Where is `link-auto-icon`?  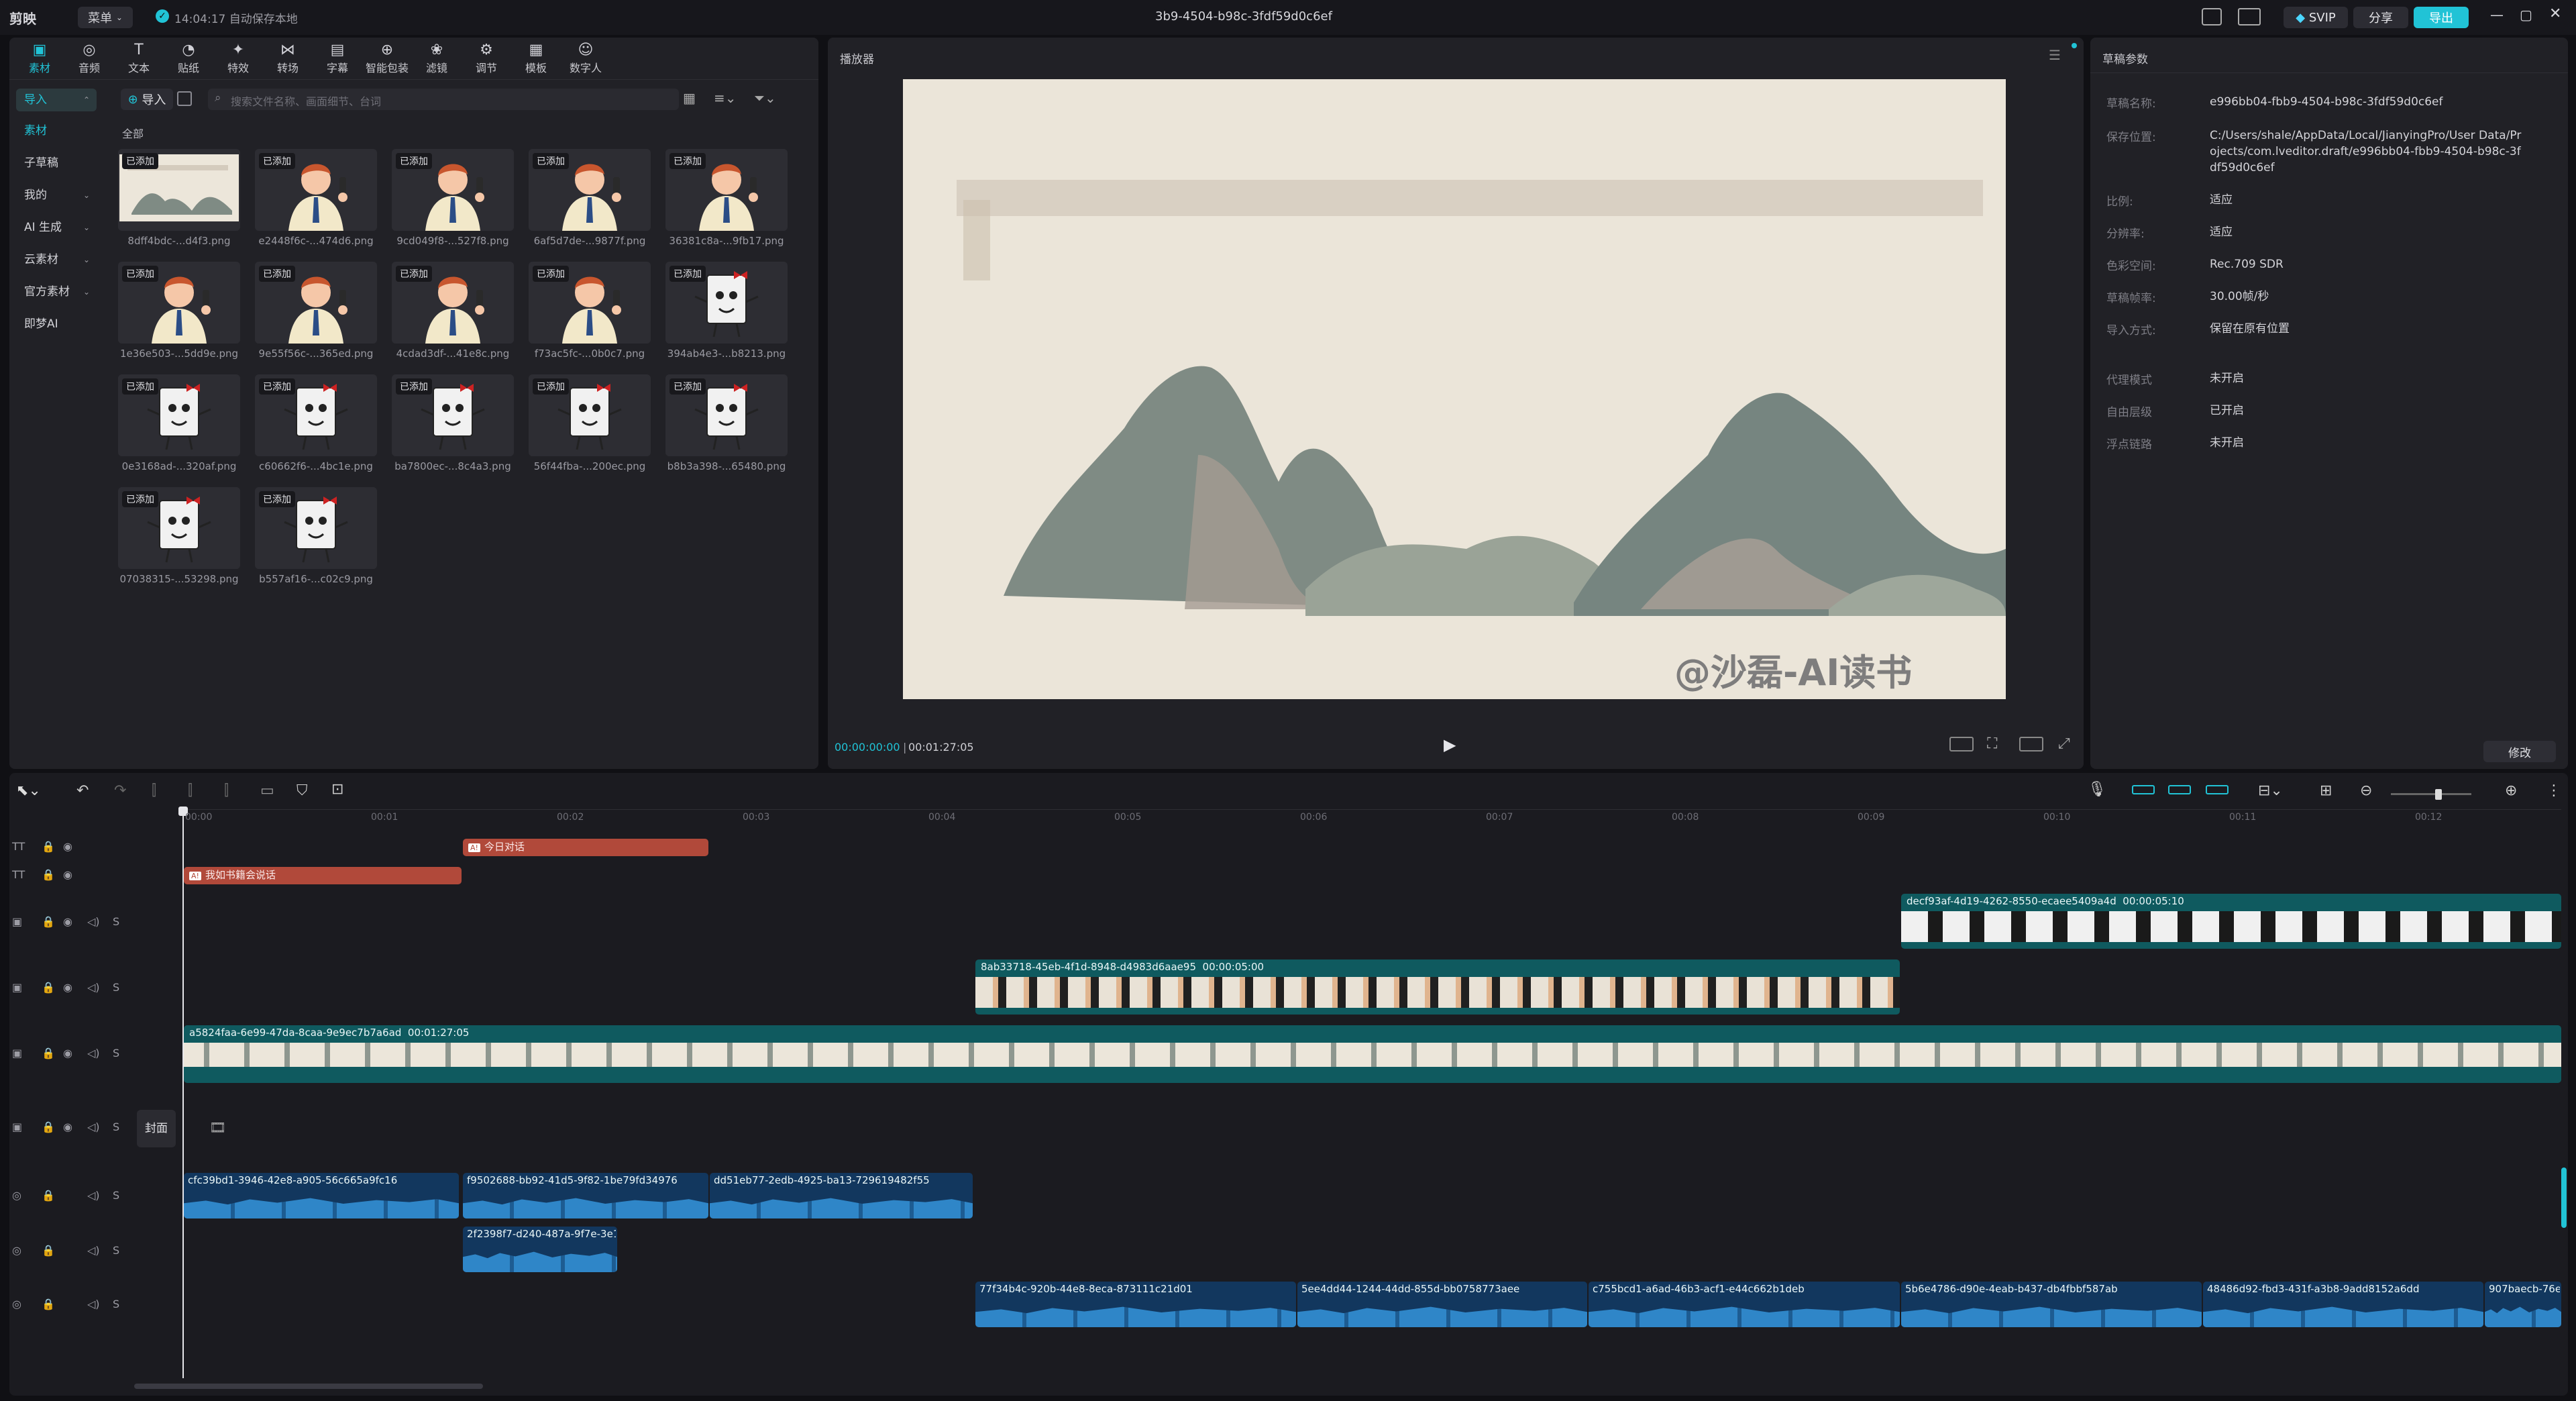
link-auto-icon is located at coordinates (2179, 789).